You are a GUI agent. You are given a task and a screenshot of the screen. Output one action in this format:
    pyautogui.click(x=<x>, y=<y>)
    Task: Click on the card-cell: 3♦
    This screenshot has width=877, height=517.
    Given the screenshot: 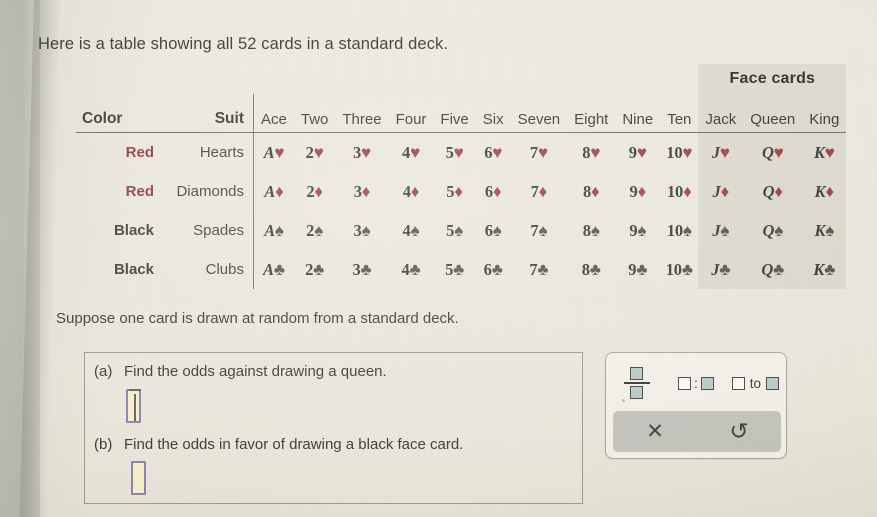 What is the action you would take?
    pyautogui.click(x=361, y=191)
    